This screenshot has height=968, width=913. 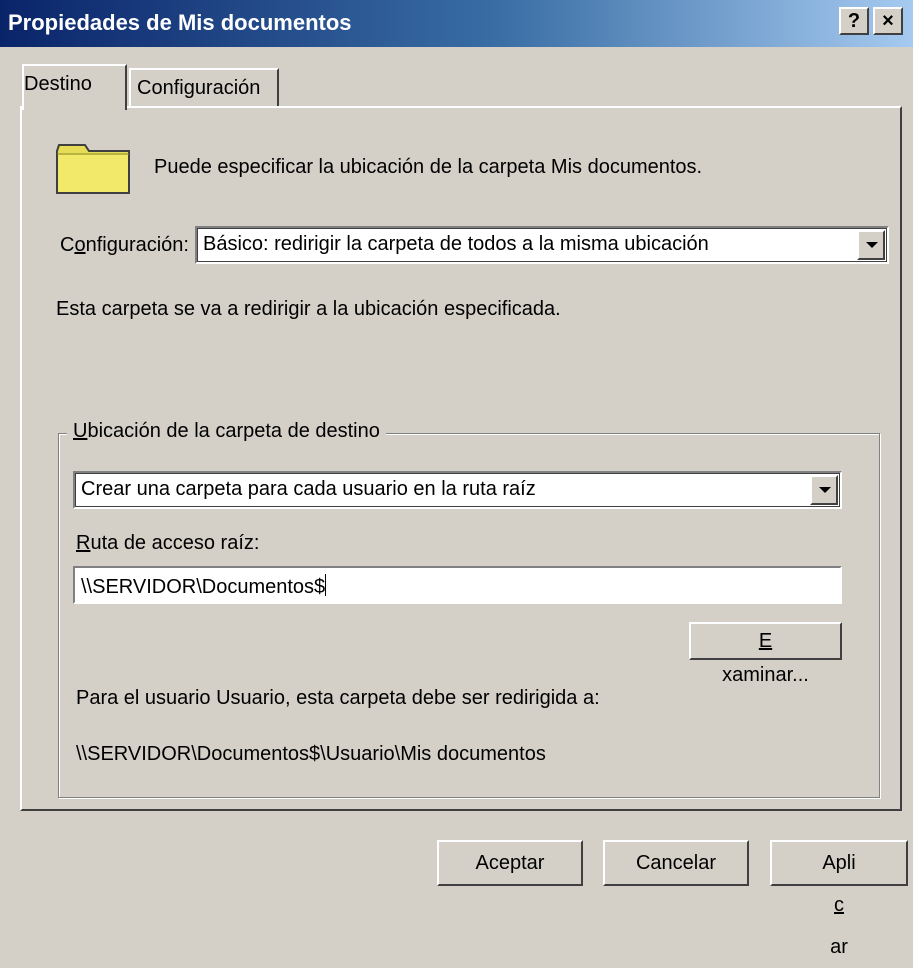 I want to click on help-button: ?, so click(x=854, y=21).